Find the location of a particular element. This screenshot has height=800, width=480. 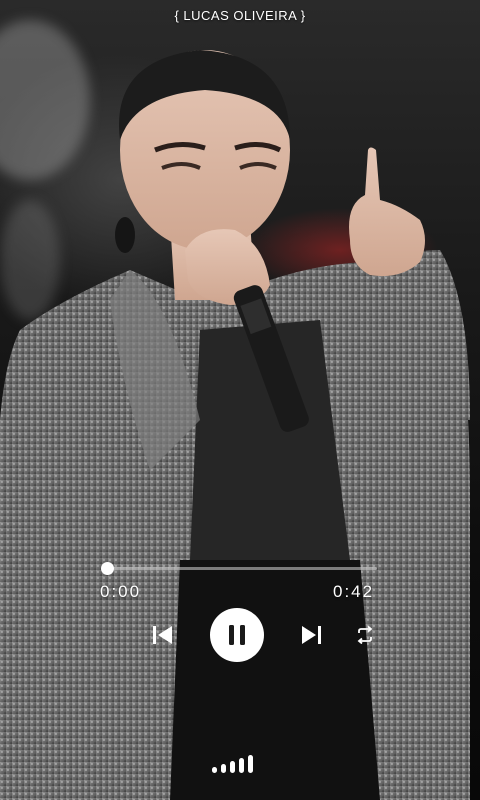

skip-previous-icon is located at coordinates (162, 635).